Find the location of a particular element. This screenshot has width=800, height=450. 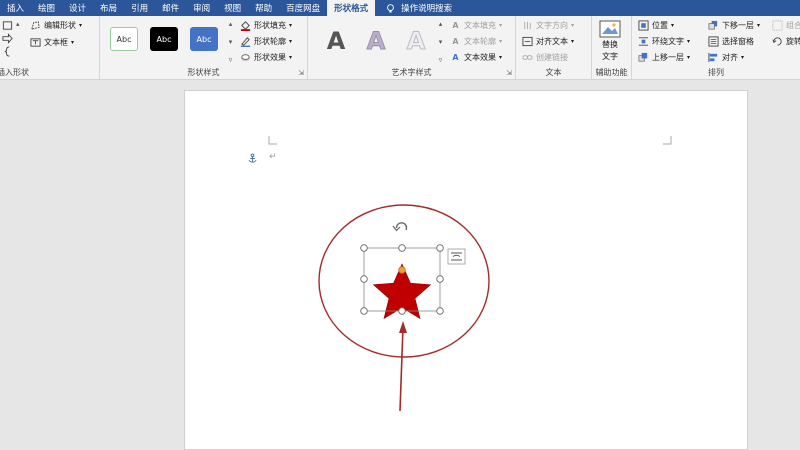

text-outline-icon: A is located at coordinates (455, 41).